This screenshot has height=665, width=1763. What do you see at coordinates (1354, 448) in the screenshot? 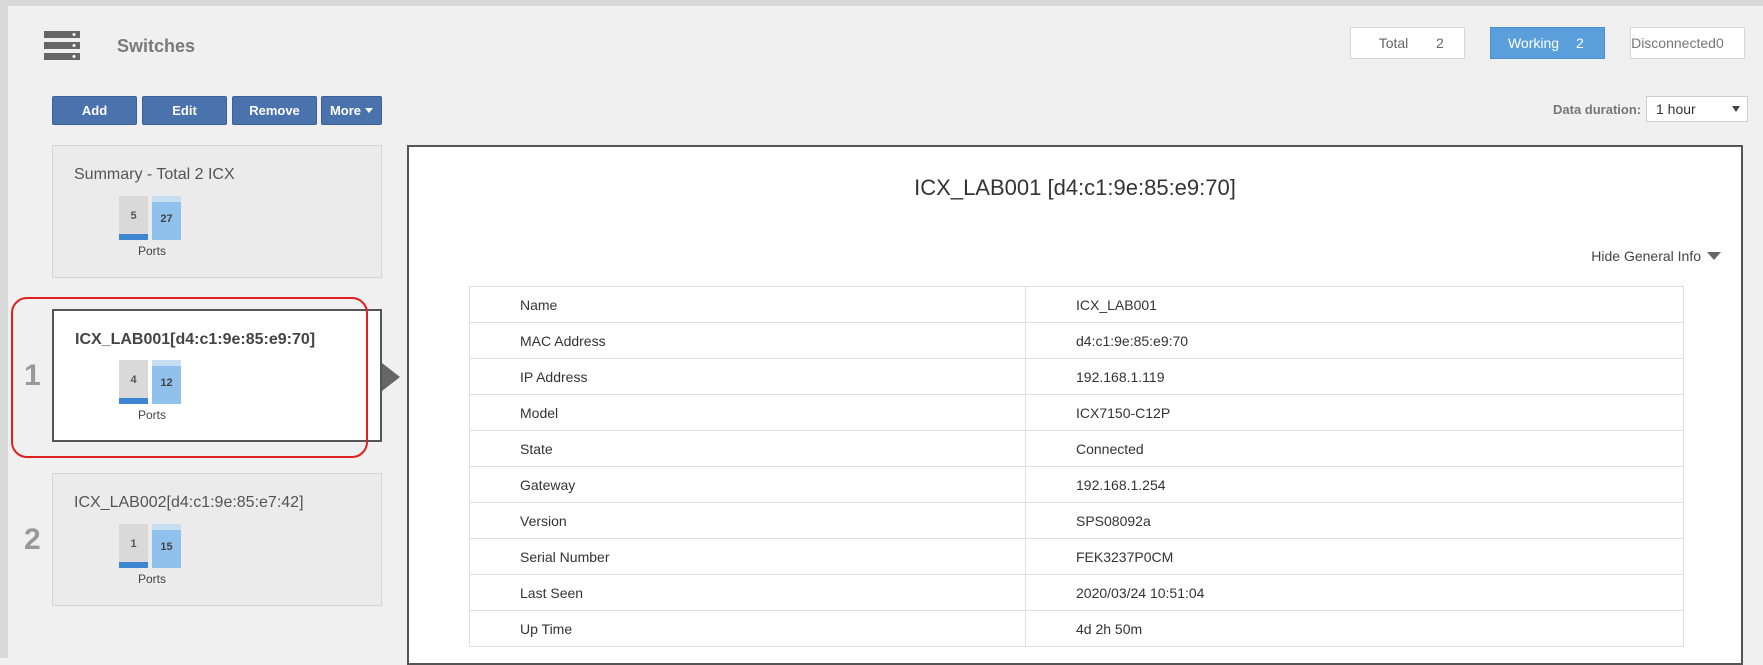
I see `info-value: Connected` at bounding box center [1354, 448].